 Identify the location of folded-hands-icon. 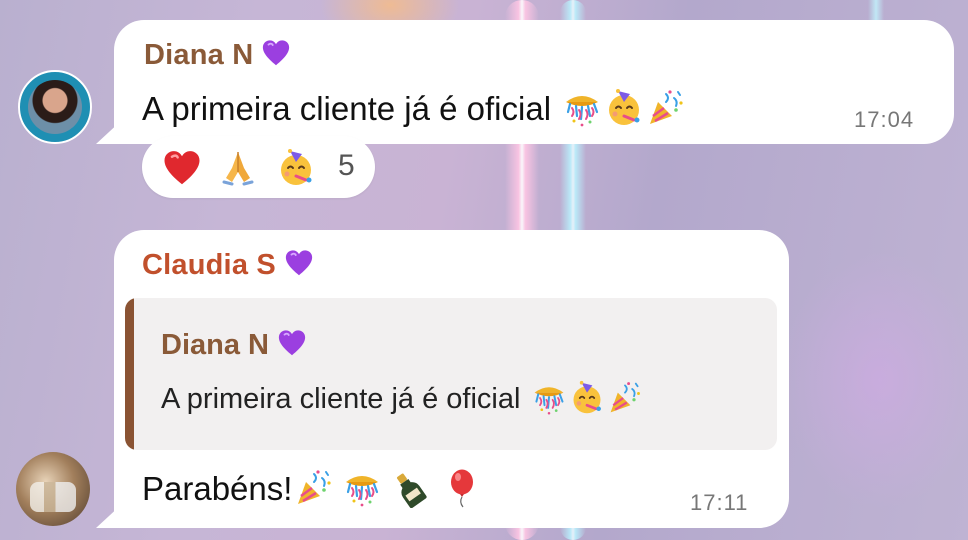
(238, 168).